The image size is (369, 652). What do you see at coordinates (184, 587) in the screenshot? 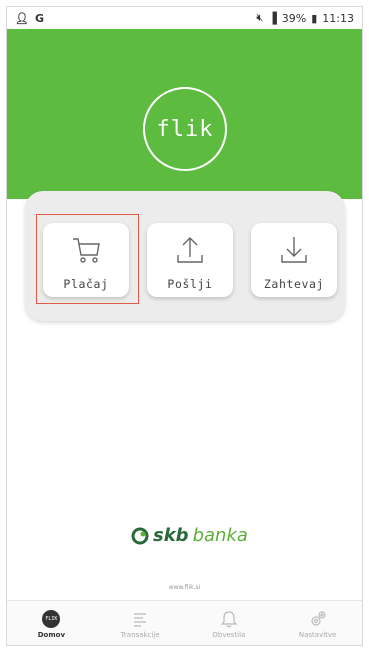
I see `website-link: www.flik.si` at bounding box center [184, 587].